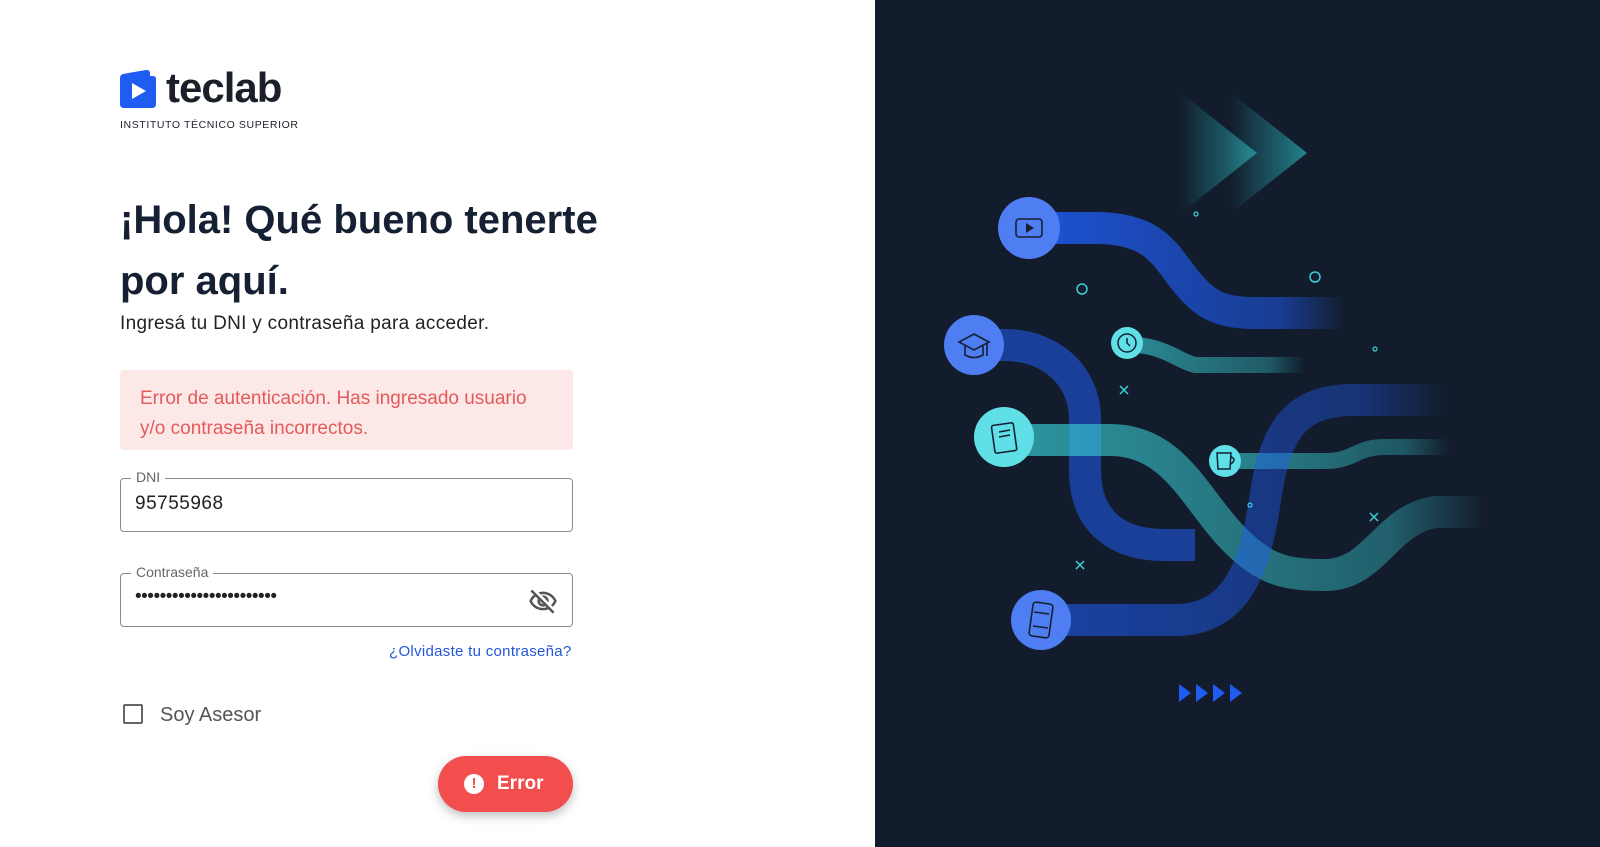 The image size is (1600, 847). I want to click on play-logo-icon, so click(138, 88).